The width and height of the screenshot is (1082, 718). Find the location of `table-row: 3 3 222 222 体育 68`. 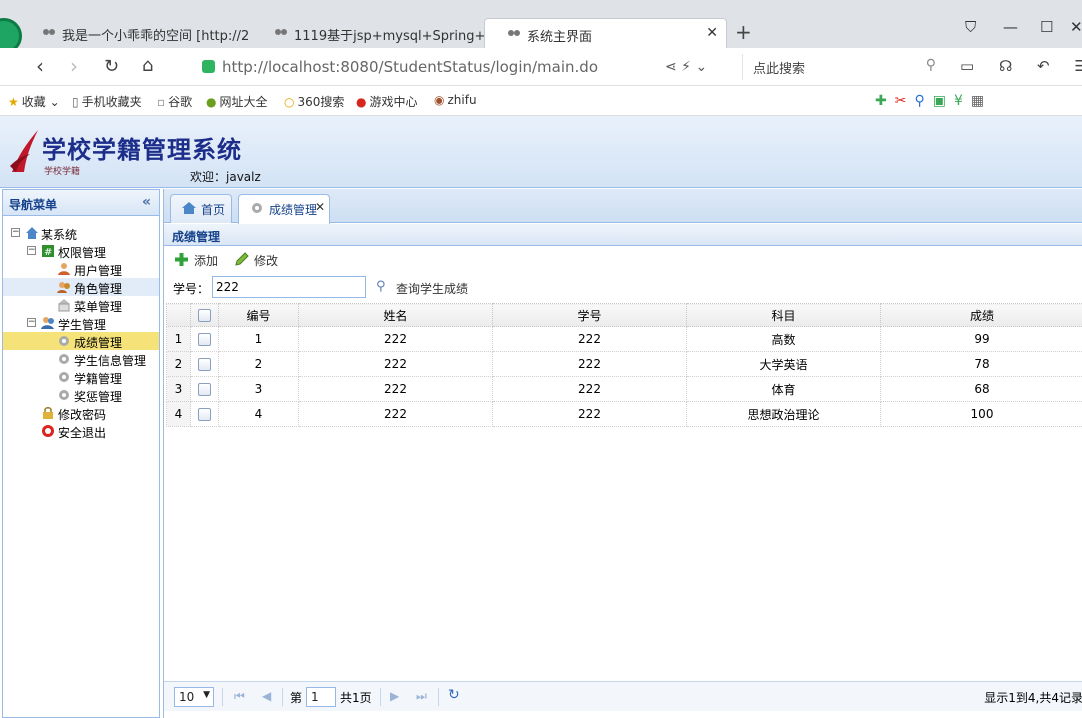

table-row: 3 3 222 222 体育 68 is located at coordinates (624, 389).